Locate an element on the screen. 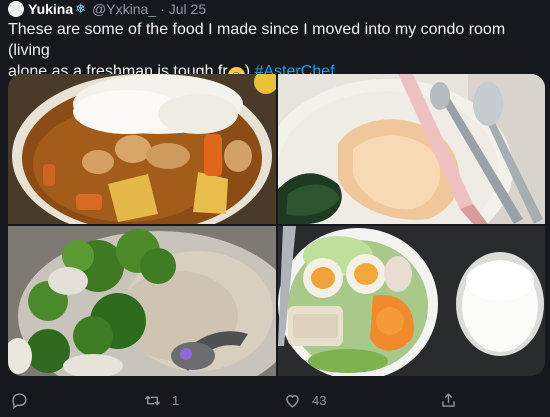  share-button is located at coordinates (448, 400).